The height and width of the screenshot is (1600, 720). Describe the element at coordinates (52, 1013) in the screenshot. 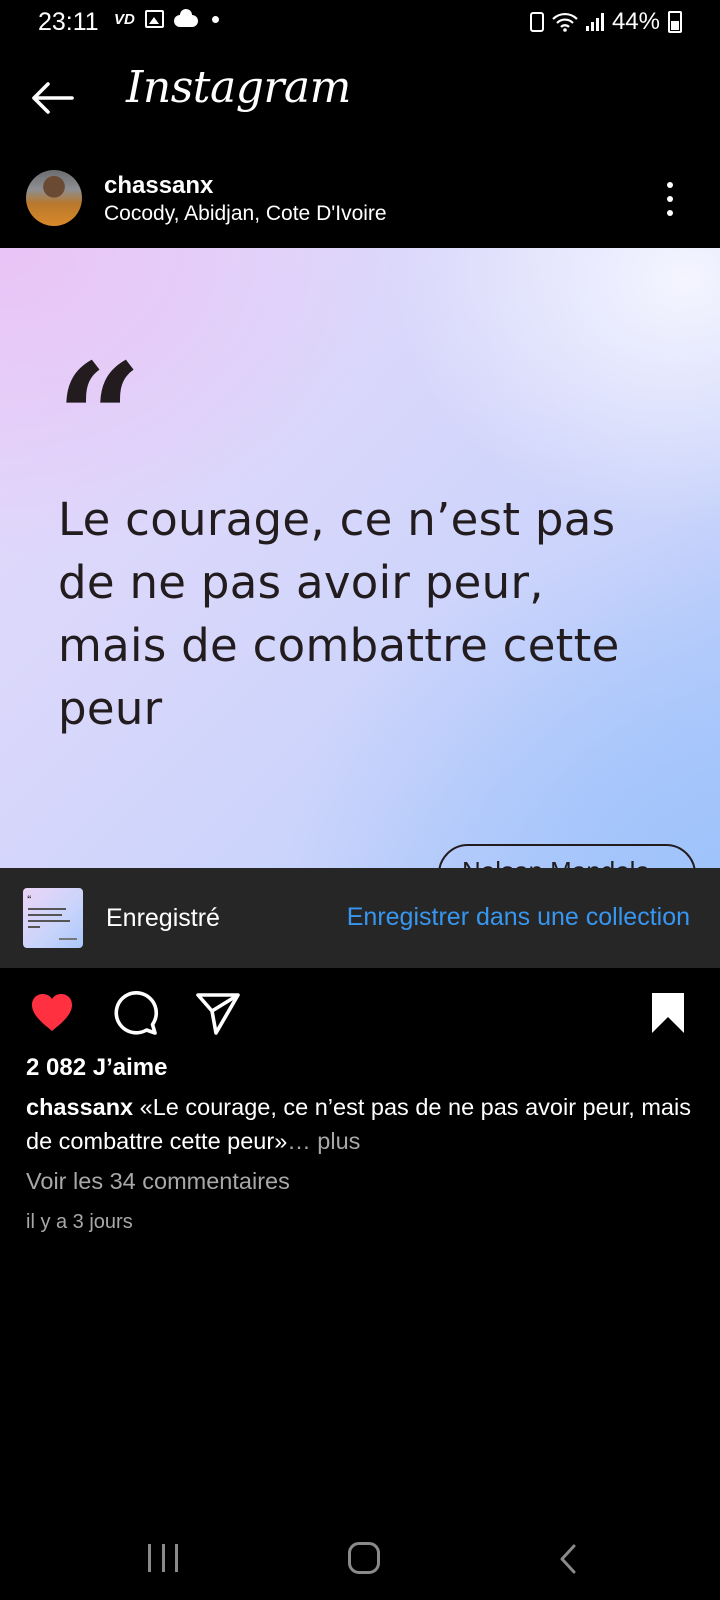

I see `heart-filled-icon` at that location.